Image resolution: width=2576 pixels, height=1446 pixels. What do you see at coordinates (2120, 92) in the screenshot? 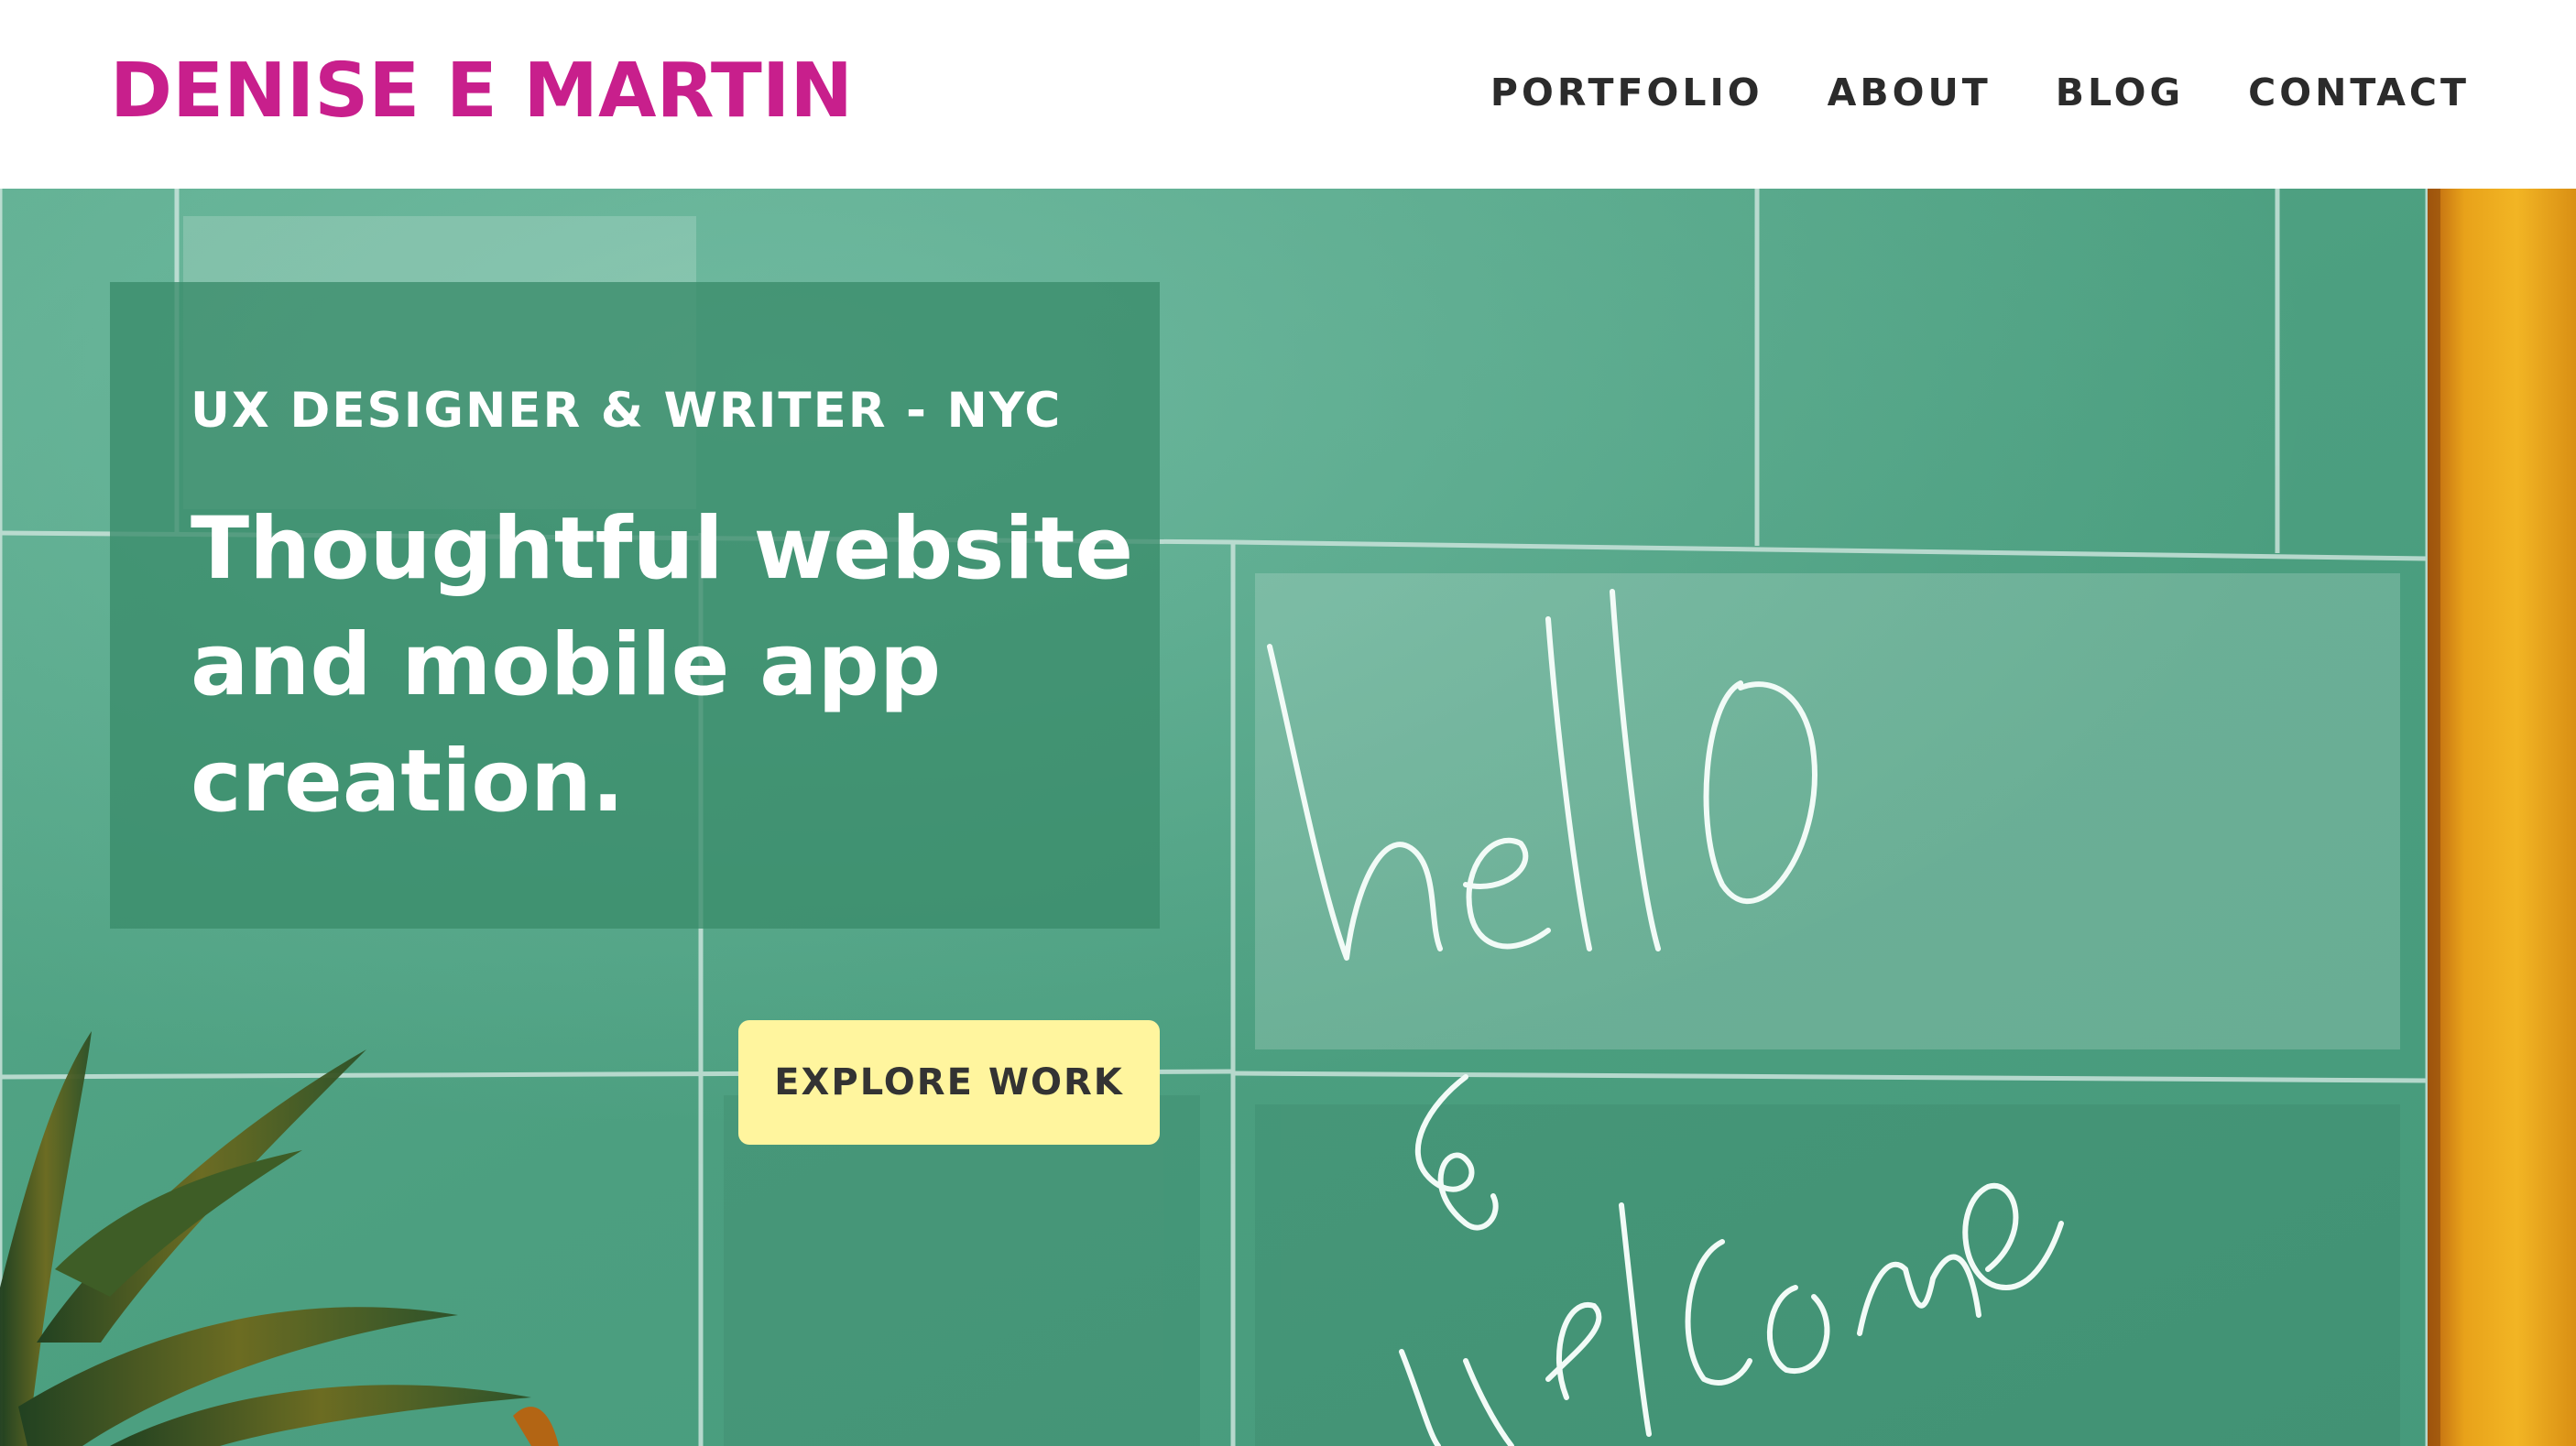
I see `nav-item-blog: BLOG` at bounding box center [2120, 92].